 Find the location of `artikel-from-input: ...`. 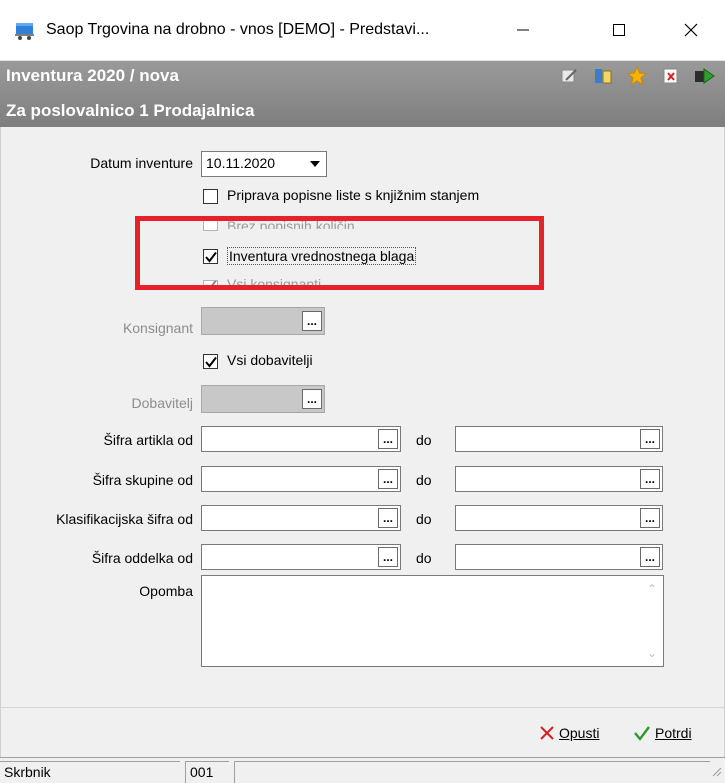

artikel-from-input: ... is located at coordinates (301, 439).